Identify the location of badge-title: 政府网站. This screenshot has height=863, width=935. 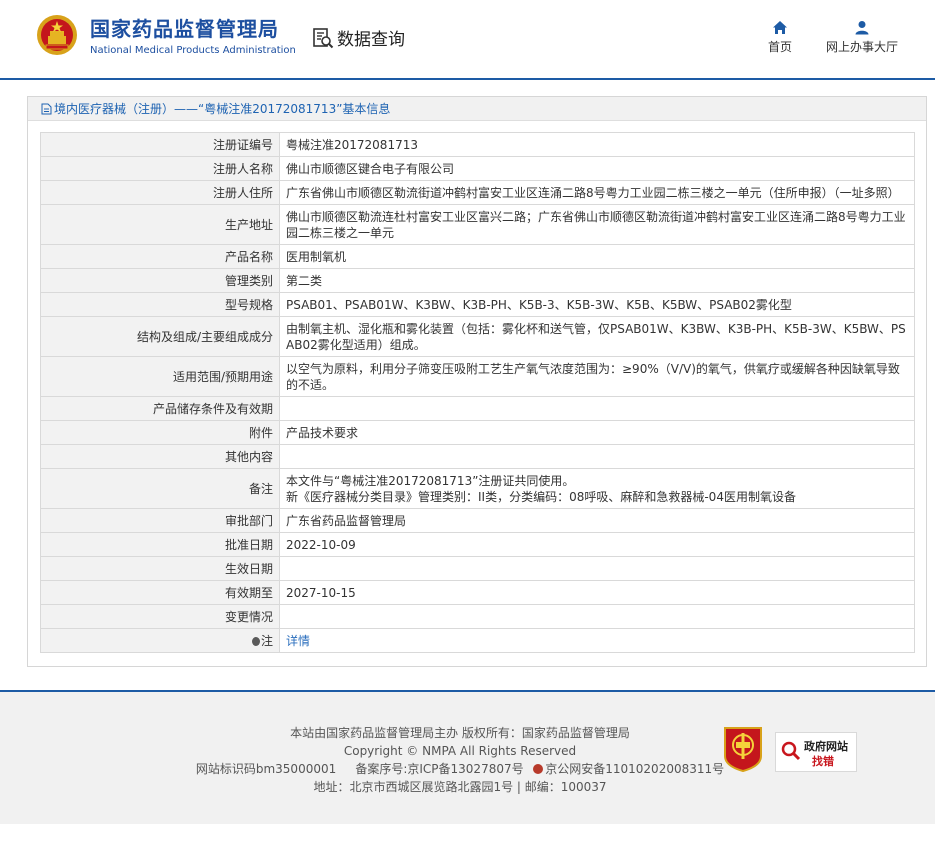
(826, 746).